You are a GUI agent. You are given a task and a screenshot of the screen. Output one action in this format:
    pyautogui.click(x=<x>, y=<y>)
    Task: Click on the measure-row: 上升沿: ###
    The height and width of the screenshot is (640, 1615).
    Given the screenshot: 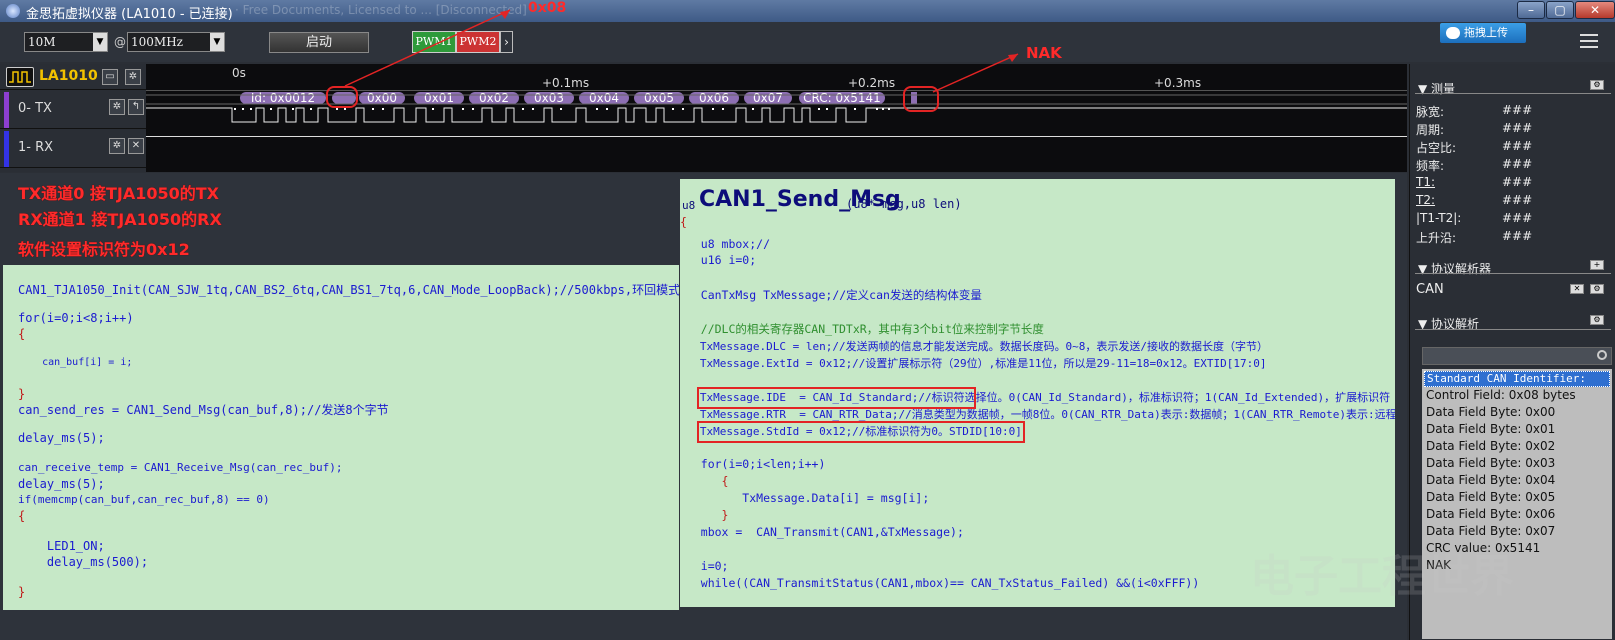 What is the action you would take?
    pyautogui.click(x=1511, y=238)
    